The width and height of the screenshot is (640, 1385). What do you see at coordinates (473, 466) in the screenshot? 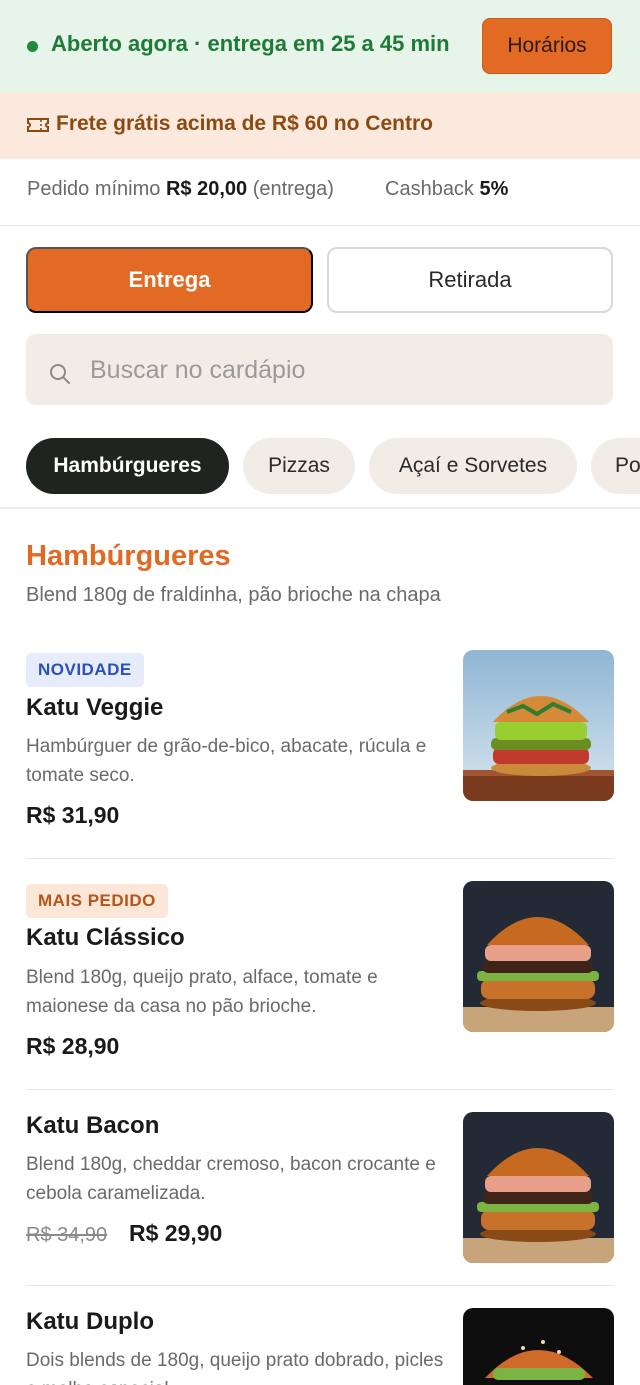
I see `category-chip-acai-sorvetes: Açaí e Sorvetes` at bounding box center [473, 466].